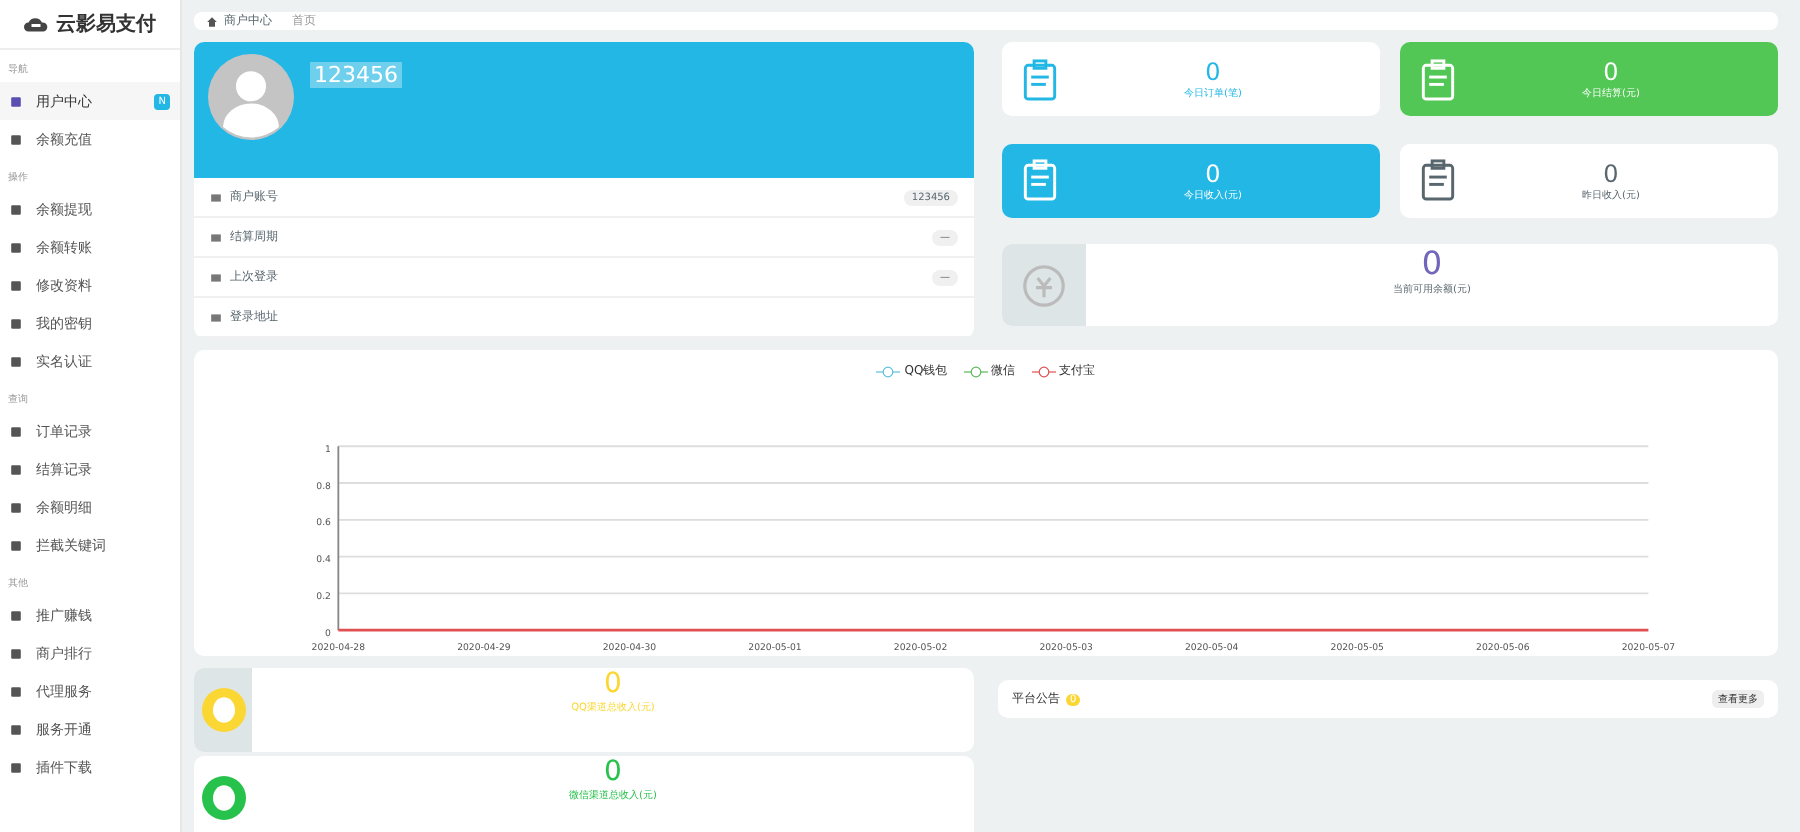 The width and height of the screenshot is (1800, 832). I want to click on balance-value: 0, so click(1432, 263).